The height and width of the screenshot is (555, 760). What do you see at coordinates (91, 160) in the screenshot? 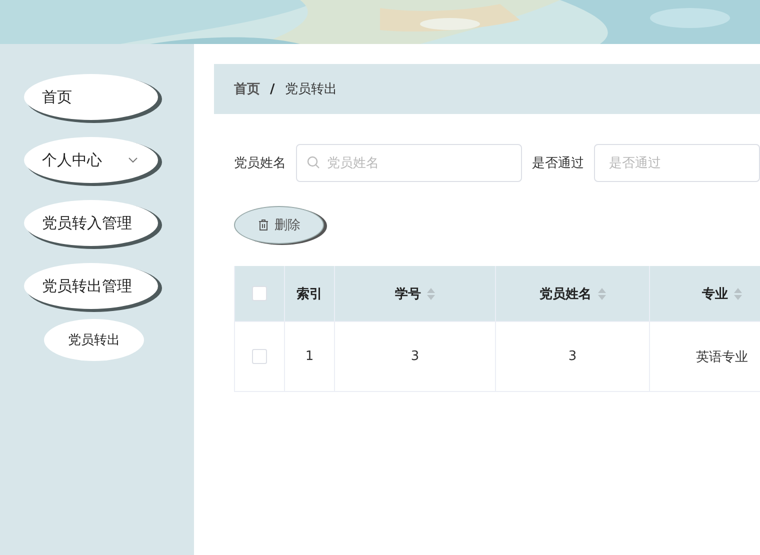
I see `menu-item: 个人中心` at bounding box center [91, 160].